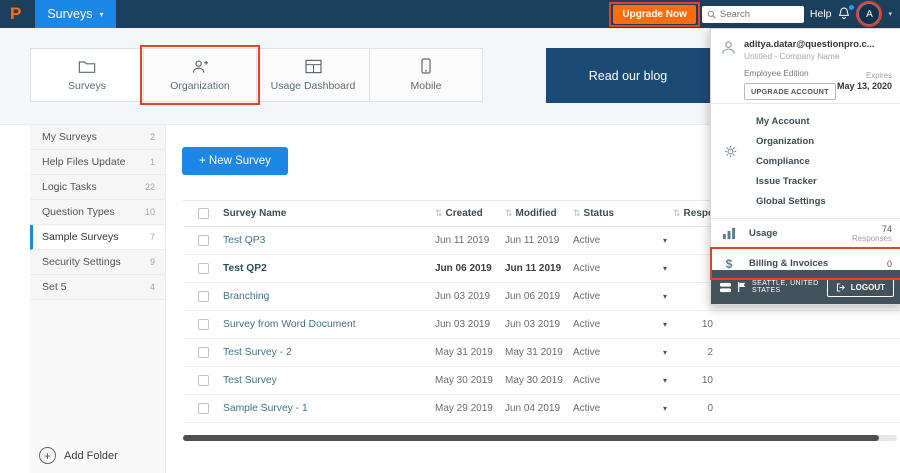  I want to click on user-icon, so click(728, 67).